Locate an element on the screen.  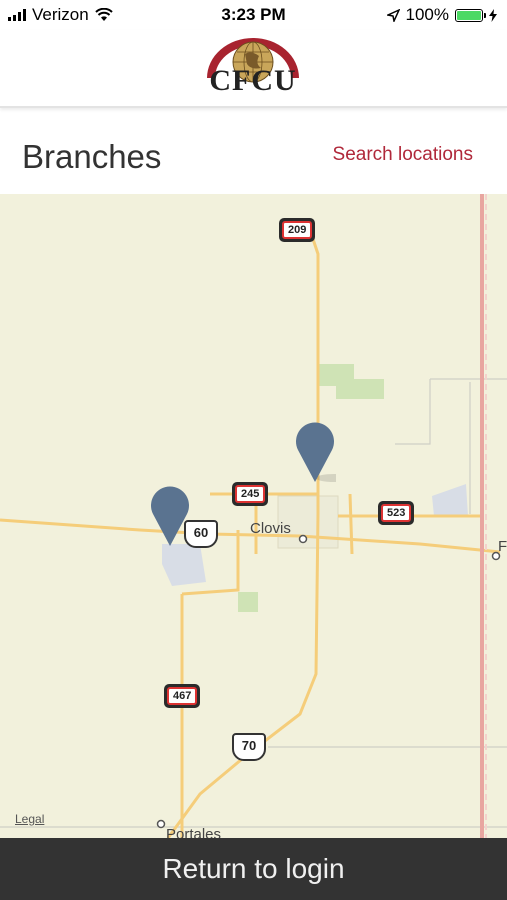
clovis-label: Clovis is located at coordinates (270, 528).